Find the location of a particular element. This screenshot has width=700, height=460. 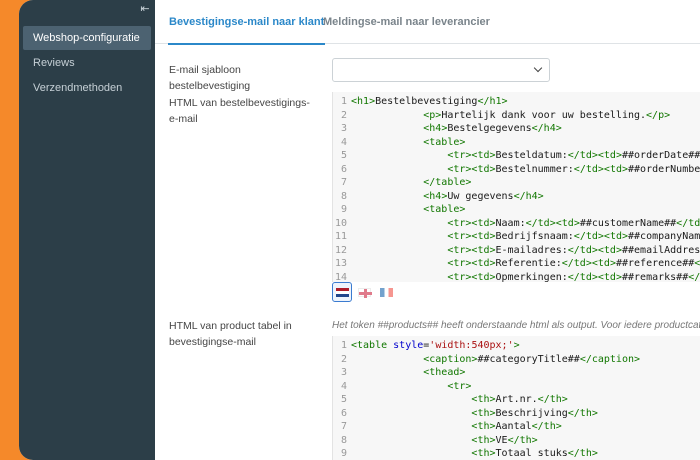

code-line: 8 <h4>Uw gegevens</h4> is located at coordinates (516, 197).